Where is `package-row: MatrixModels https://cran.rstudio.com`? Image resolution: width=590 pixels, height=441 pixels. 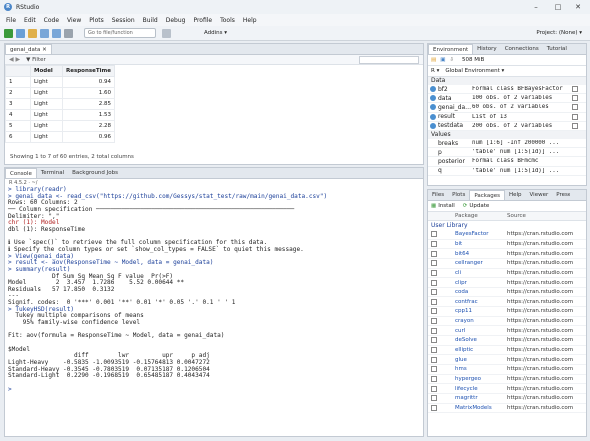 package-row: MatrixModels https://cran.rstudio.com is located at coordinates (507, 409).